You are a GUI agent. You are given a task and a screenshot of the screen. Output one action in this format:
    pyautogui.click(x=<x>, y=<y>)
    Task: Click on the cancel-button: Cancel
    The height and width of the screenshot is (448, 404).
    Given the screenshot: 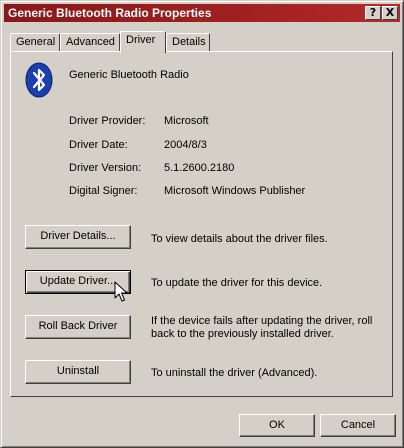 What is the action you would take?
    pyautogui.click(x=358, y=425)
    